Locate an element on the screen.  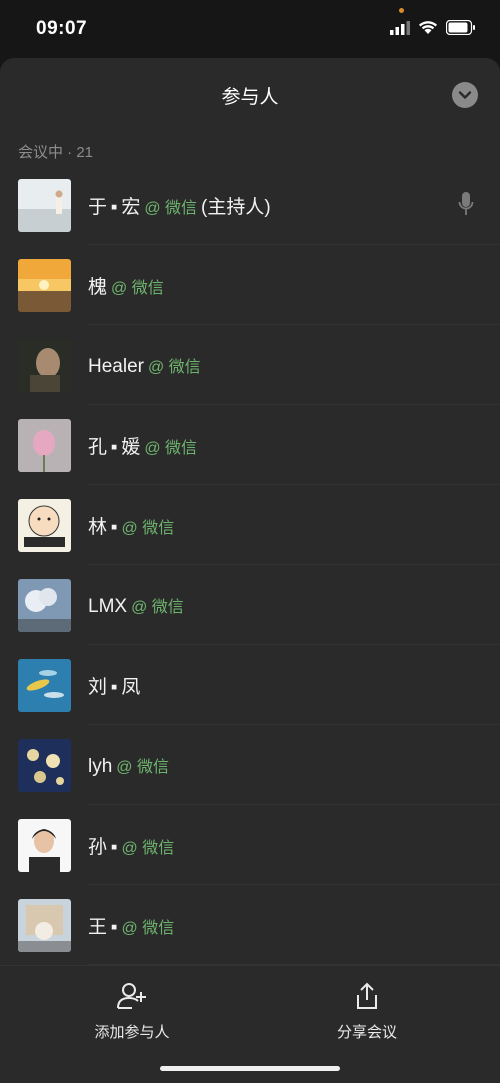
microphone-icon is located at coordinates (466, 204).